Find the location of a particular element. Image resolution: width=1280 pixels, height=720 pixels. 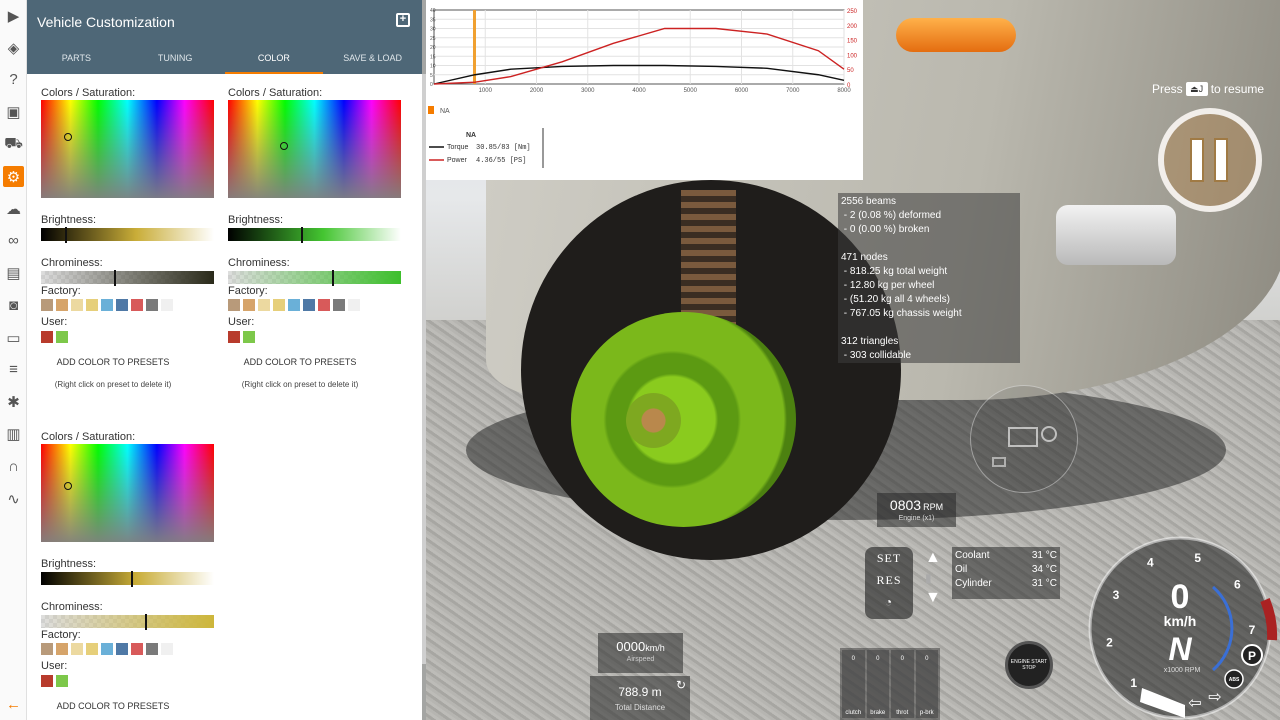

add-window-icon: + is located at coordinates (403, 20).